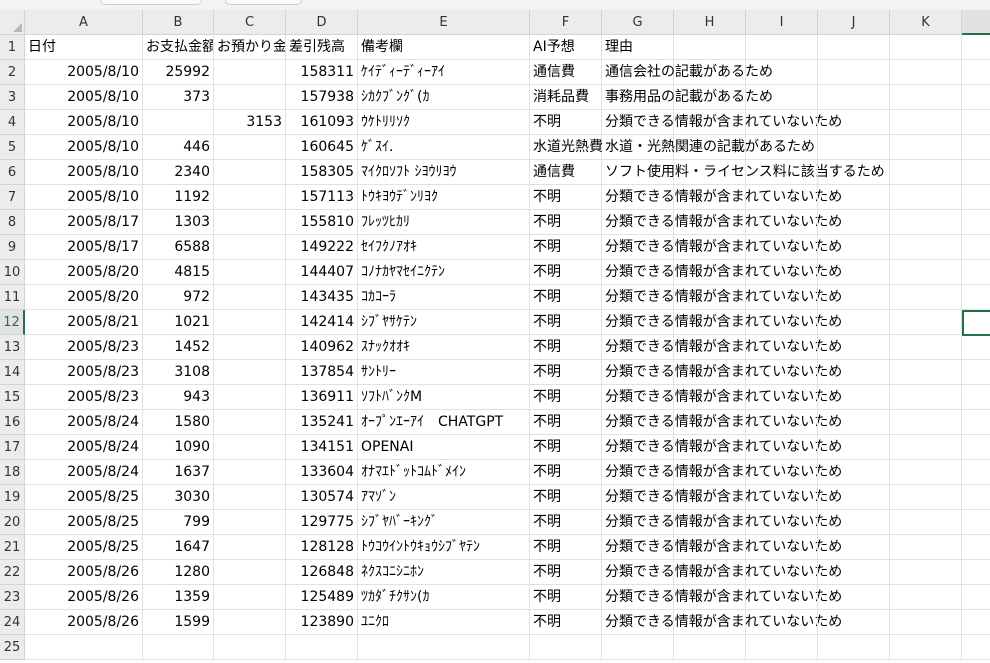 This screenshot has height=663, width=990. Describe the element at coordinates (250, 422) in the screenshot. I see `cell-c16` at that location.